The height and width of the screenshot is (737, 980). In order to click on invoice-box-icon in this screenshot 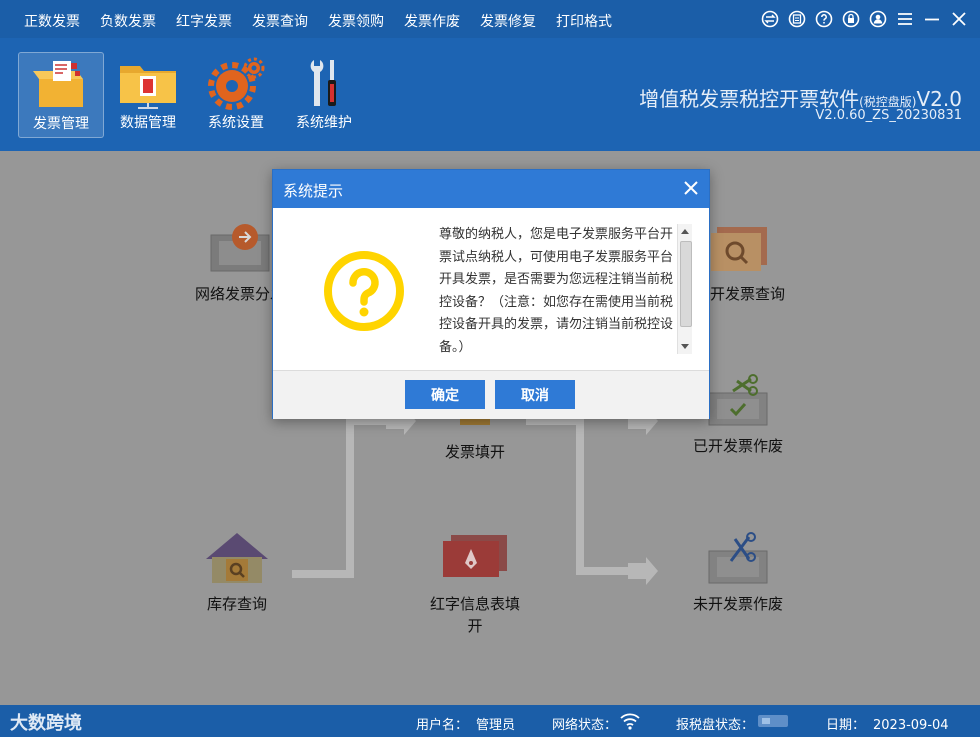, I will do `click(58, 84)`.